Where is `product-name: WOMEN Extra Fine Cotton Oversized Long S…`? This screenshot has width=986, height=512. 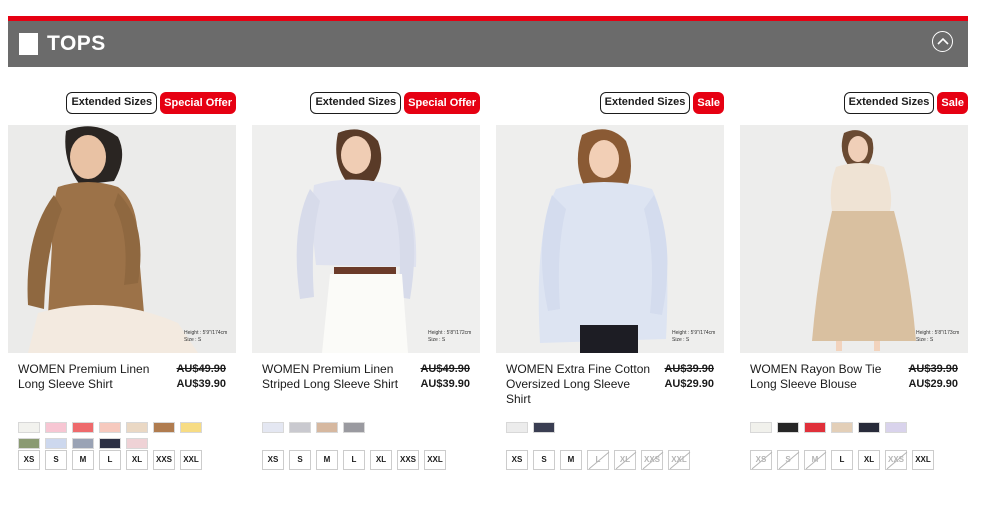 product-name: WOMEN Extra Fine Cotton Oversized Long S… is located at coordinates (580, 384).